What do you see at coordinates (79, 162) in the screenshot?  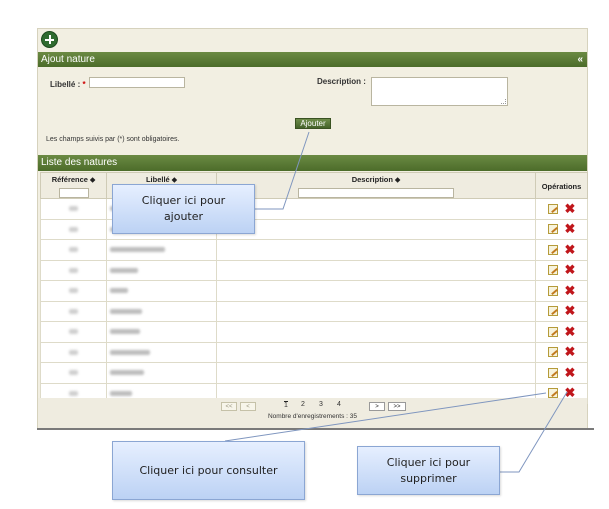 I see `list-section-title: Liste des natures` at bounding box center [79, 162].